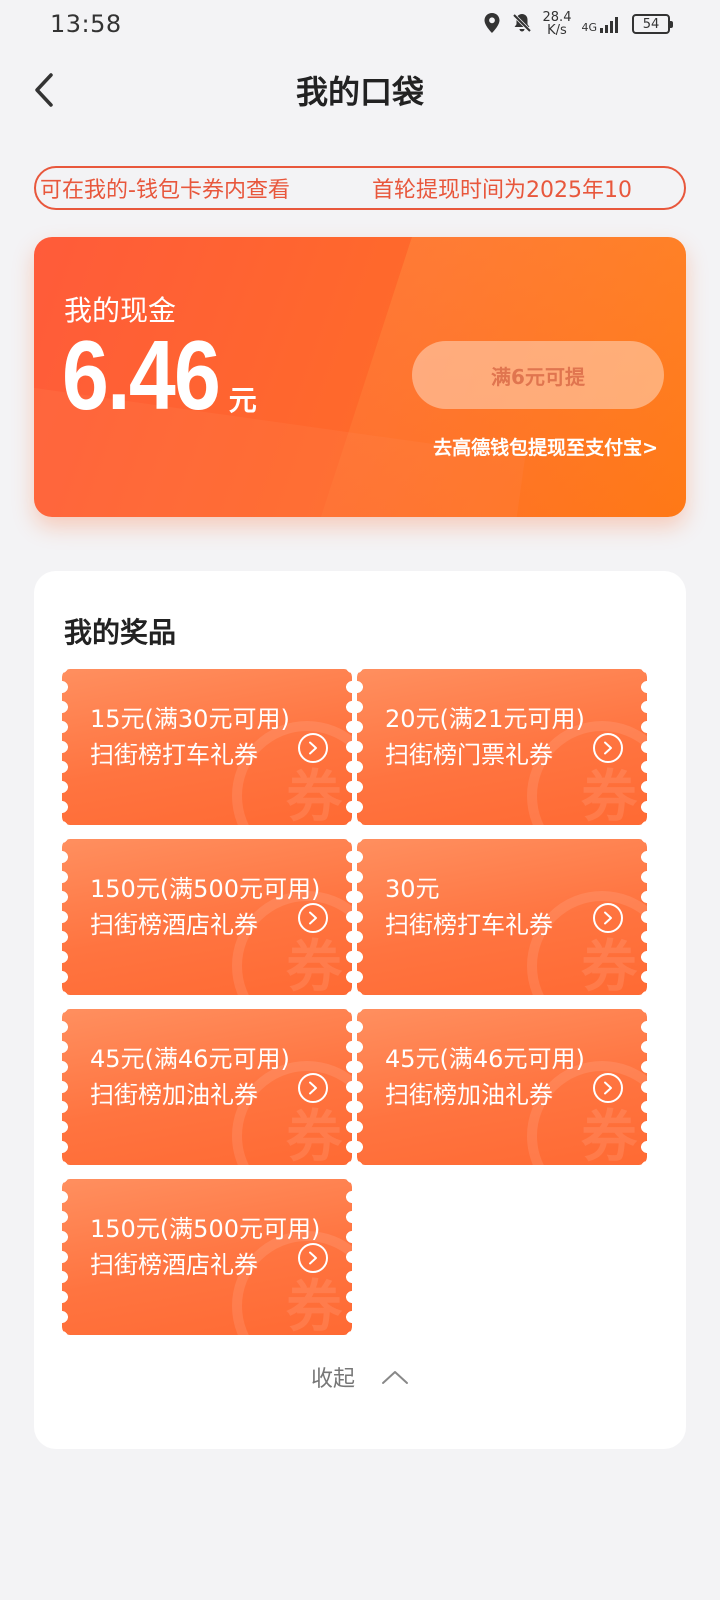 The width and height of the screenshot is (720, 1600). Describe the element at coordinates (120, 632) in the screenshot. I see `prizes-title: 我的奖品` at that location.